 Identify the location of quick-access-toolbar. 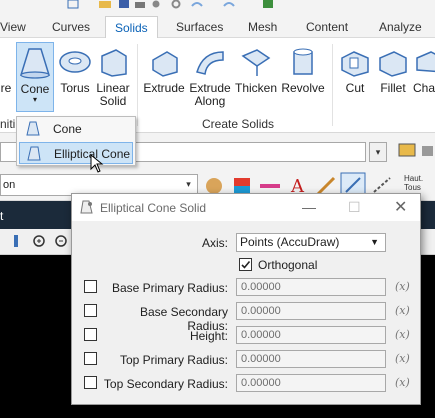
(217, 6).